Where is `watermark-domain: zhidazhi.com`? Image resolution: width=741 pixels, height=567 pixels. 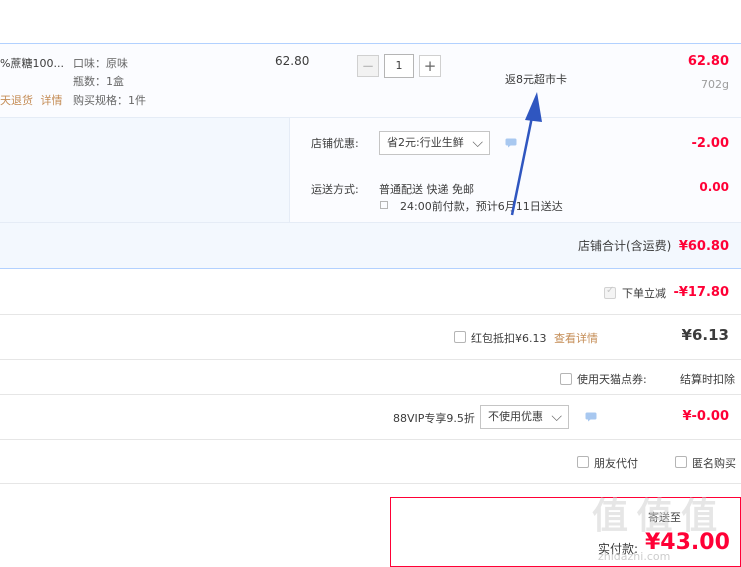
watermark-domain: zhidazhi.com is located at coordinates (634, 556).